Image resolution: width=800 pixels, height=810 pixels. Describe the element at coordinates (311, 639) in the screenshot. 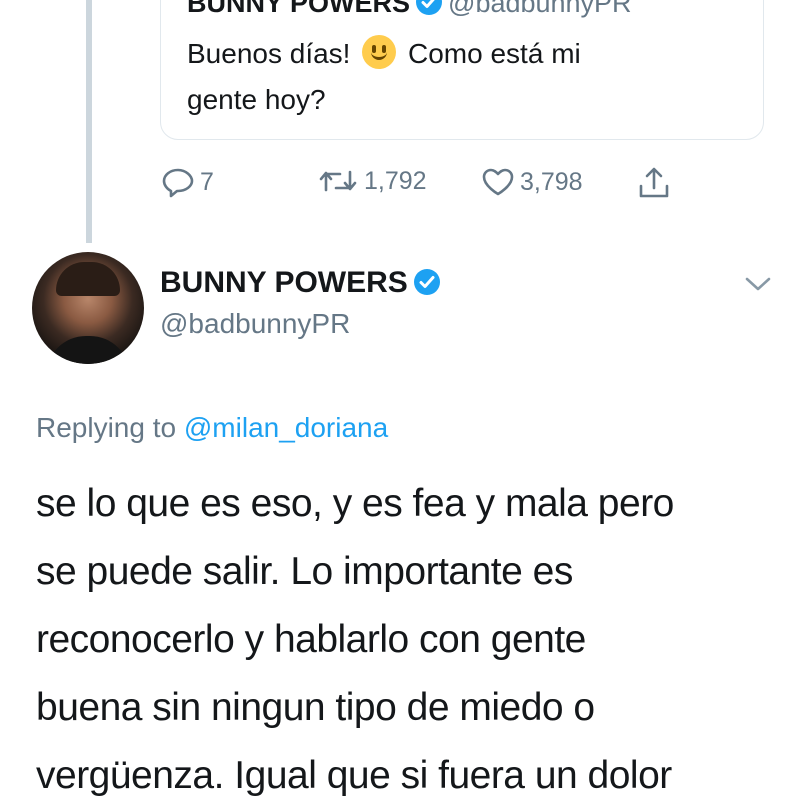

I see `tweet-text-line: reconocerlo y hablarlo con gente` at that location.